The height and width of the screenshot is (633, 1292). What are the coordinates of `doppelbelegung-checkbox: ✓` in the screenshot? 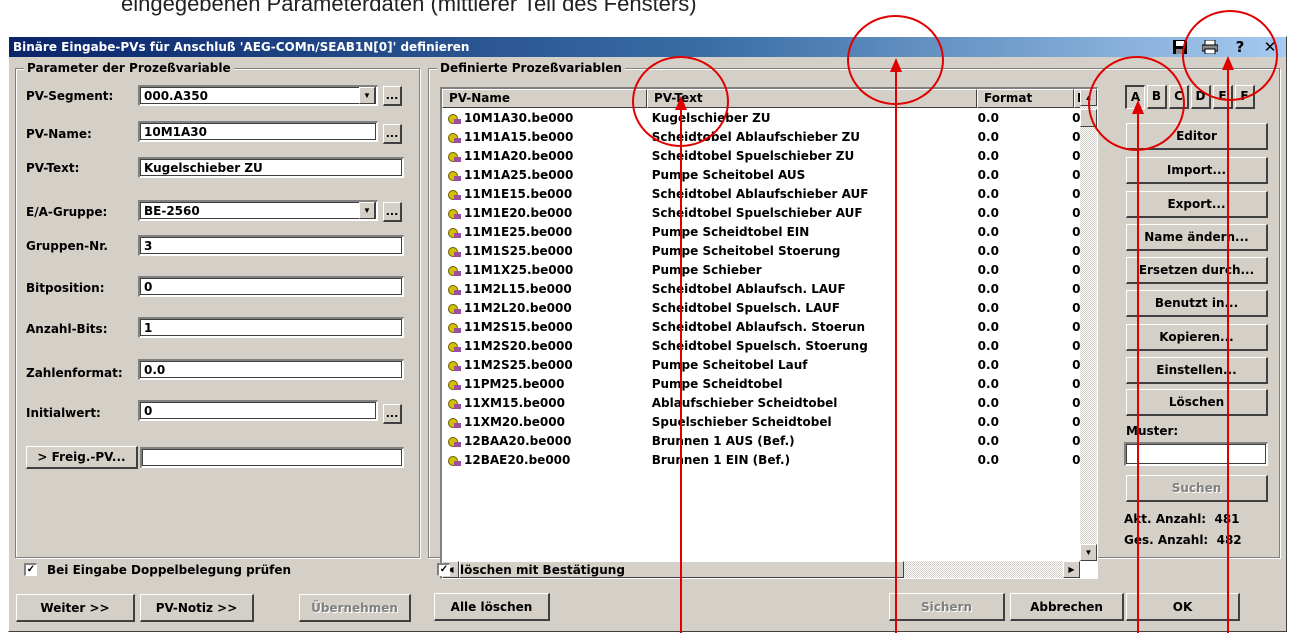 It's located at (30, 569).